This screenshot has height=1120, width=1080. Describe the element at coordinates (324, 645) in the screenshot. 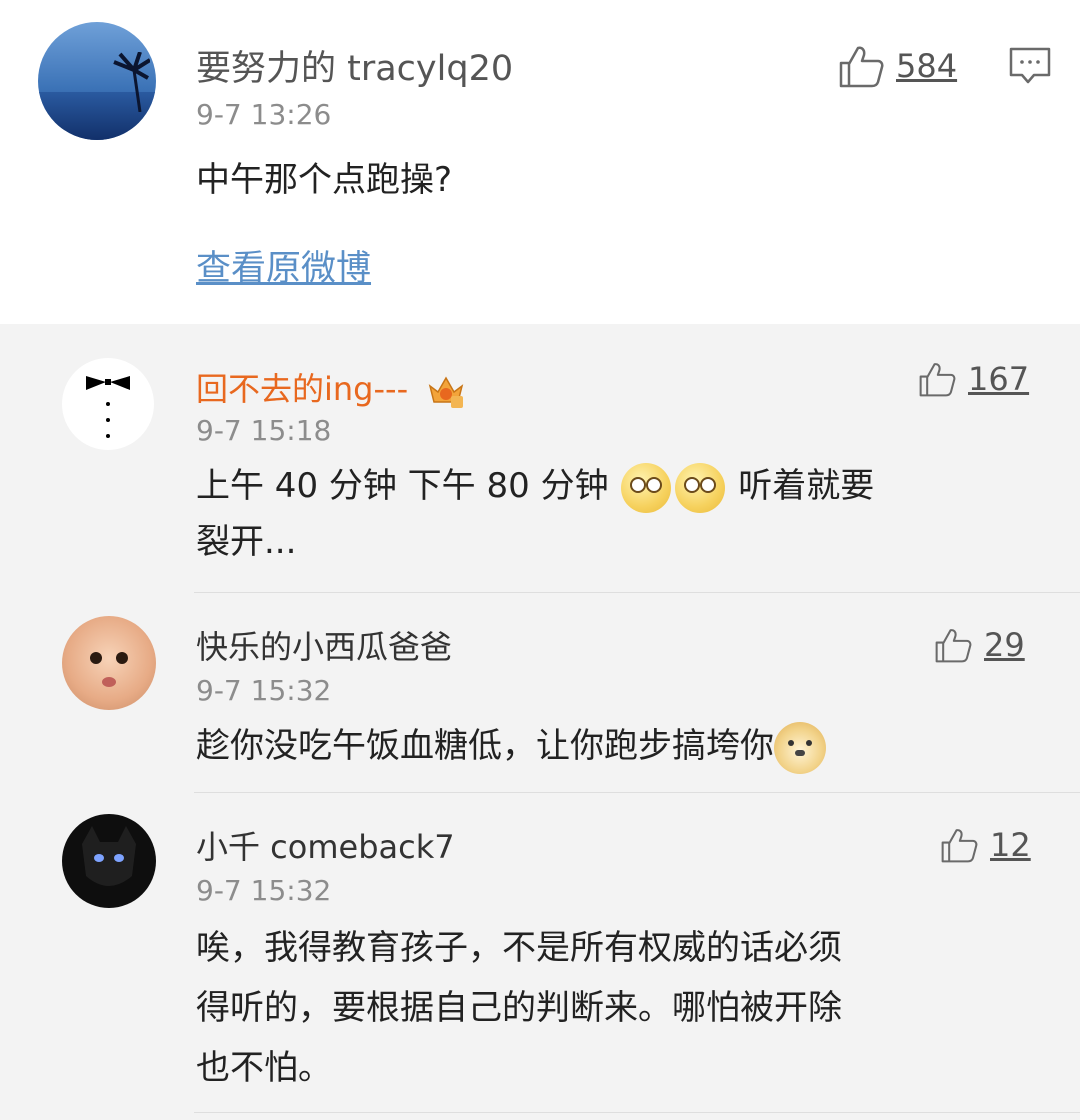

I see `reply-username: 快乐的小西瓜爸爸` at that location.